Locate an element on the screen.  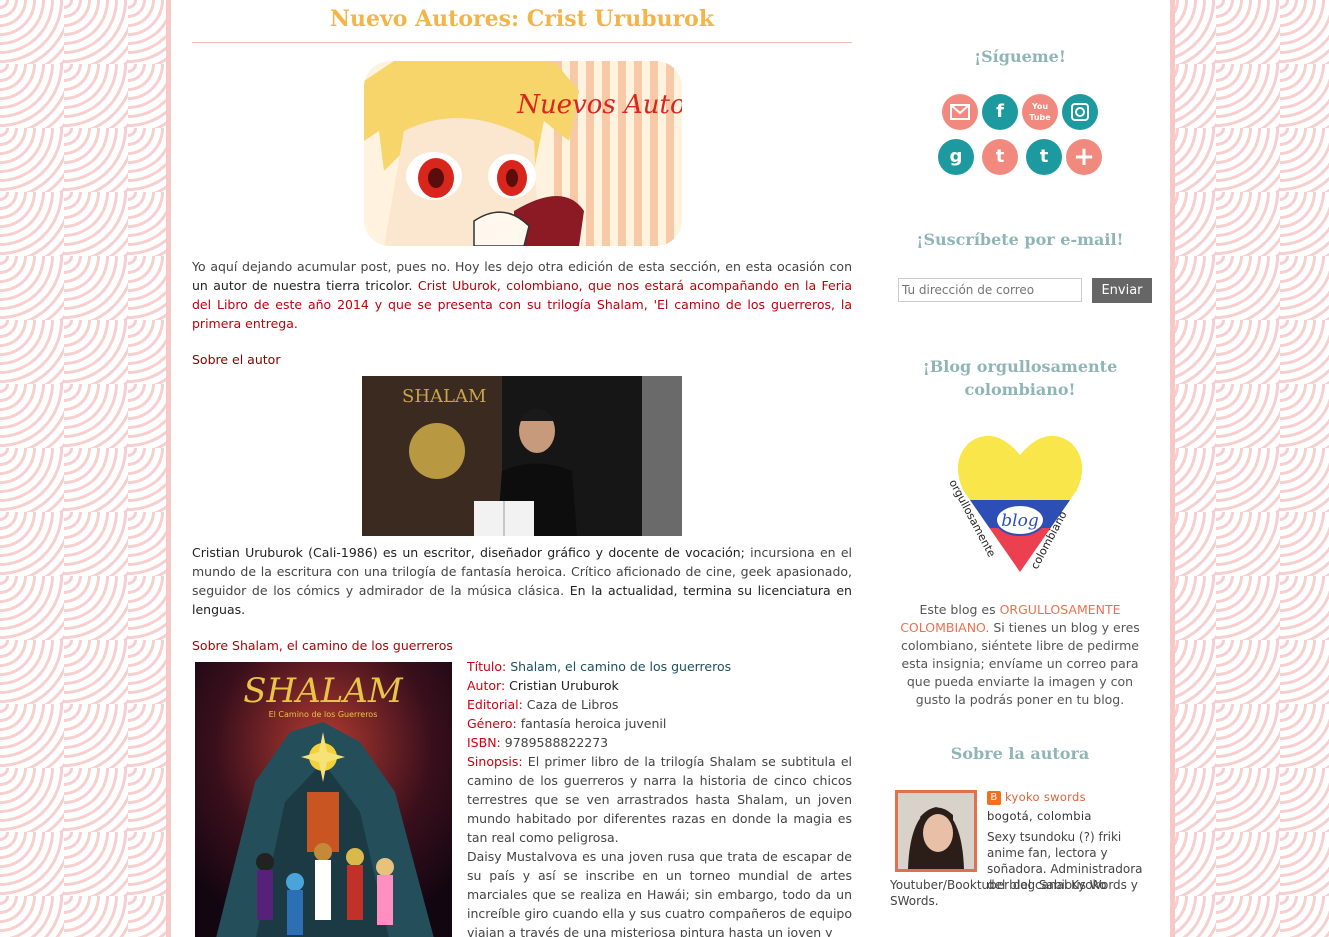
email-input is located at coordinates (990, 290).